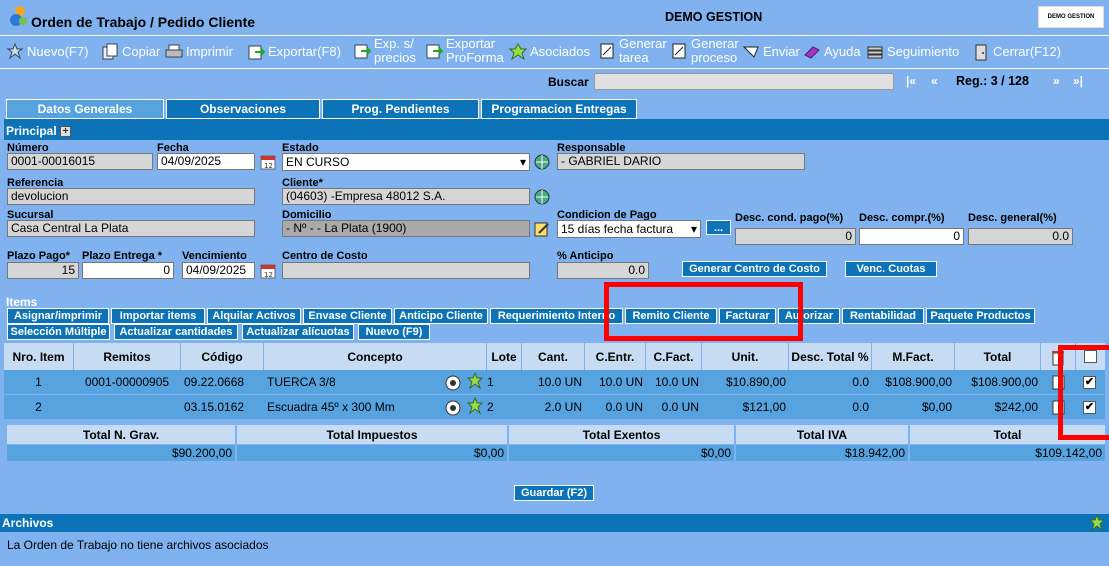 The height and width of the screenshot is (566, 1109). Describe the element at coordinates (936, 407) in the screenshot. I see `cell-mfact: $0,00` at that location.